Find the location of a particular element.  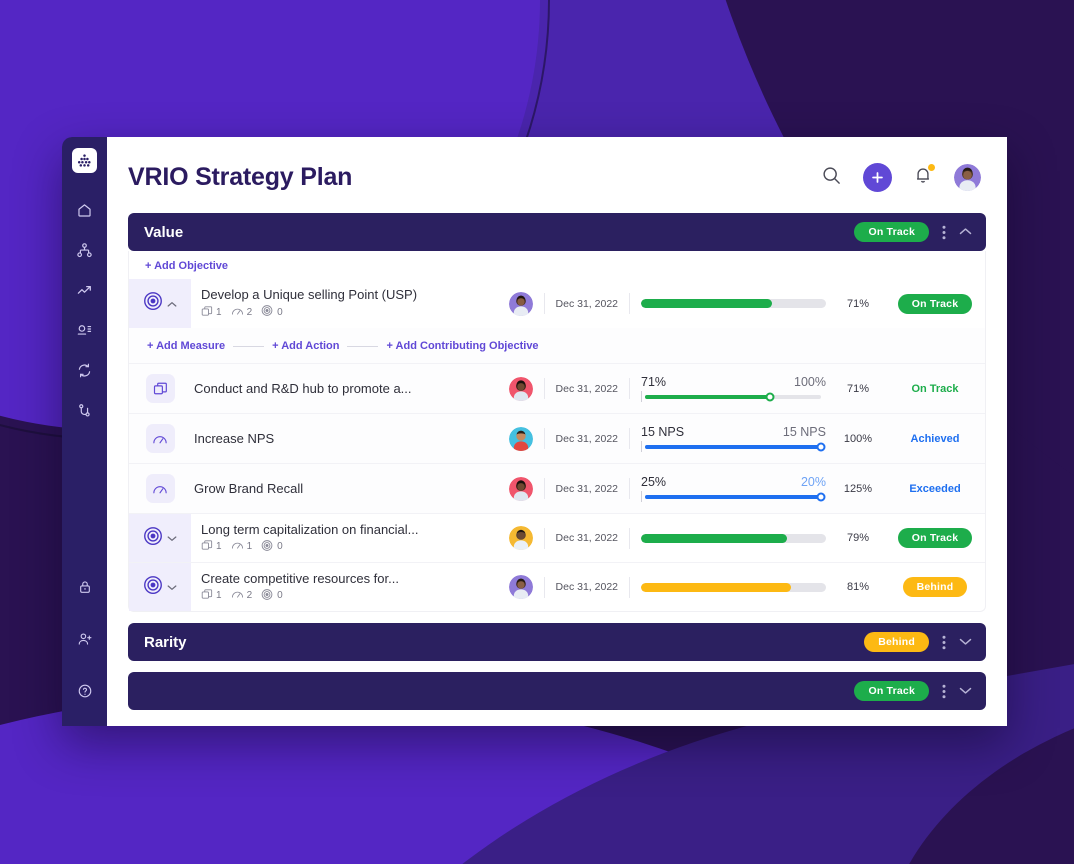

sidebar-item-org-chart is located at coordinates (85, 250).